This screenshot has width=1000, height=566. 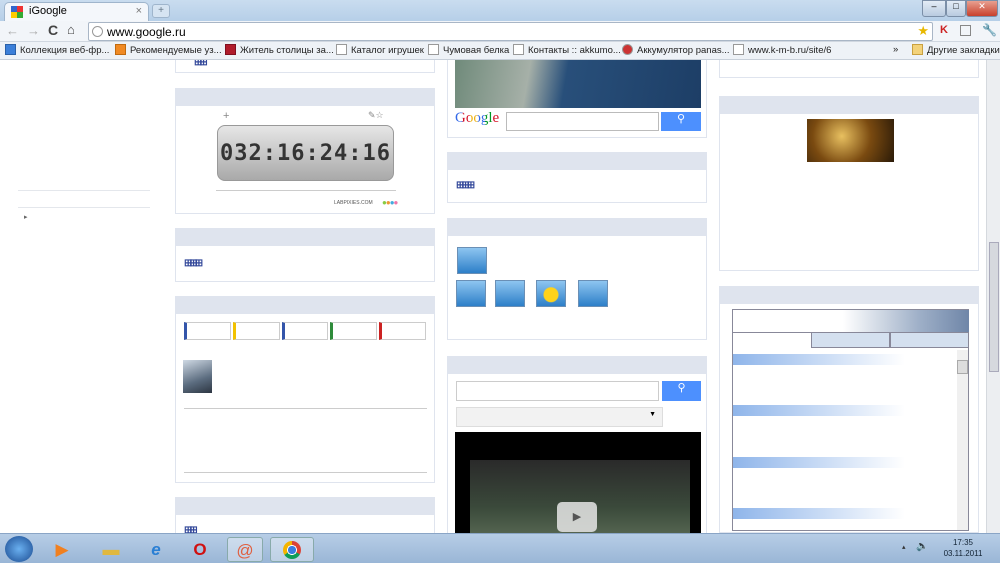 I want to click on page-scrollbar, so click(x=993, y=296).